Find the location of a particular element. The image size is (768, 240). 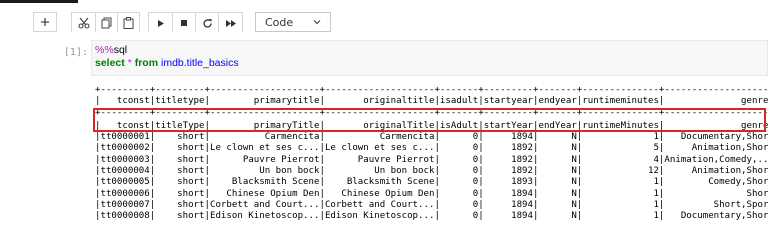

table-name: imdb.title_basics is located at coordinates (199, 63).